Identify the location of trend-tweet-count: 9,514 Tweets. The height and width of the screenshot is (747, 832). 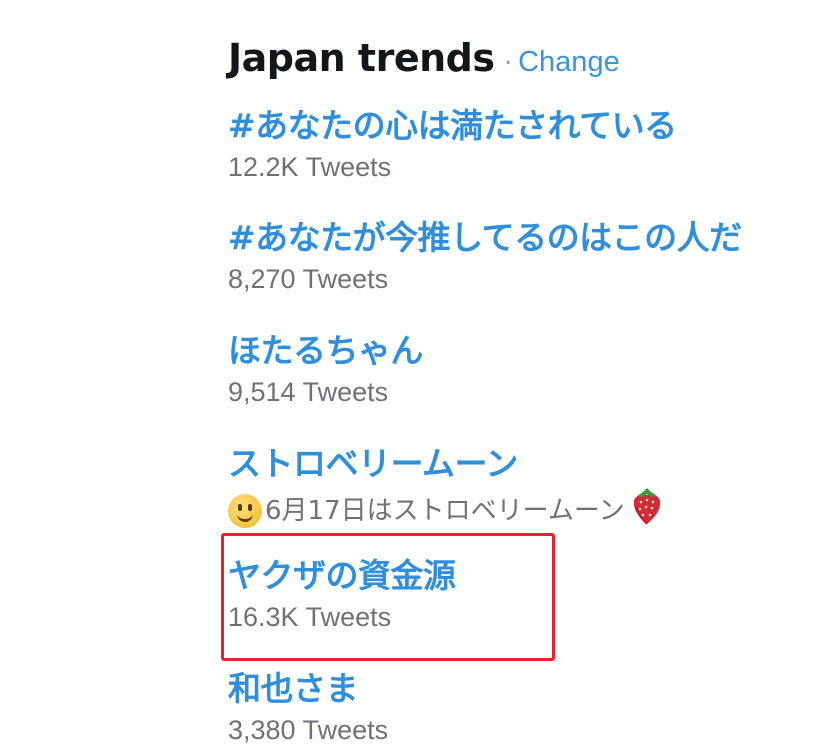
(308, 392).